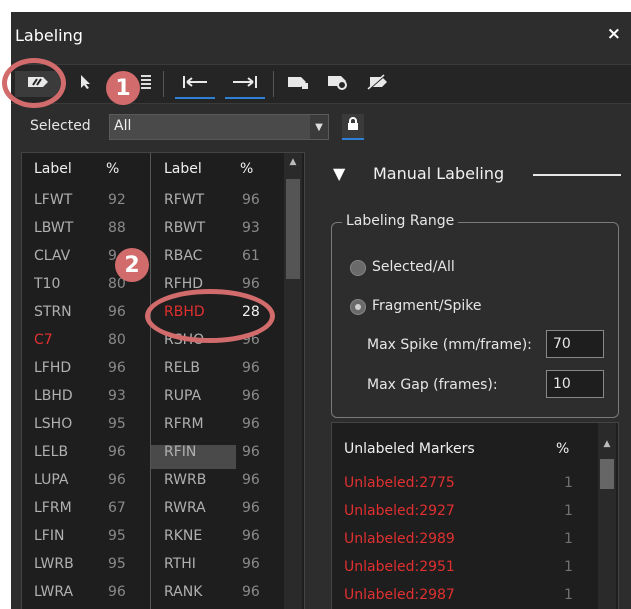 The height and width of the screenshot is (609, 631). Describe the element at coordinates (53, 200) in the screenshot. I see `marker-label: LFWT` at that location.